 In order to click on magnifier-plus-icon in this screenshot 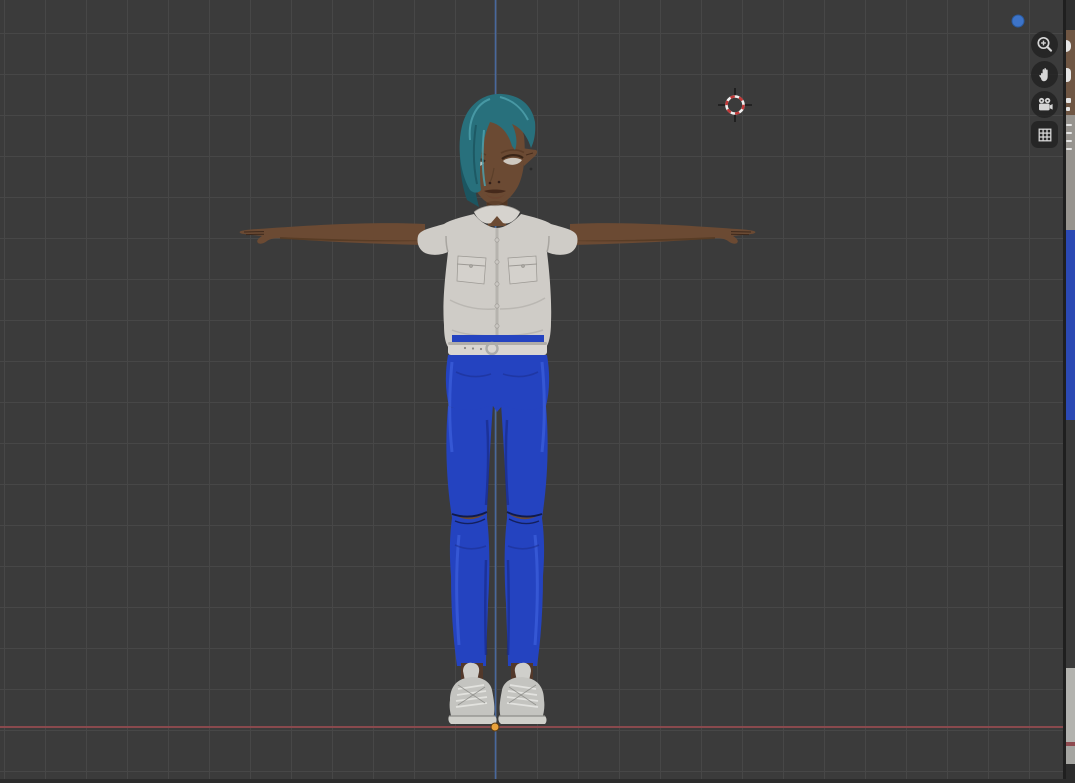, I will do `click(1045, 44)`.